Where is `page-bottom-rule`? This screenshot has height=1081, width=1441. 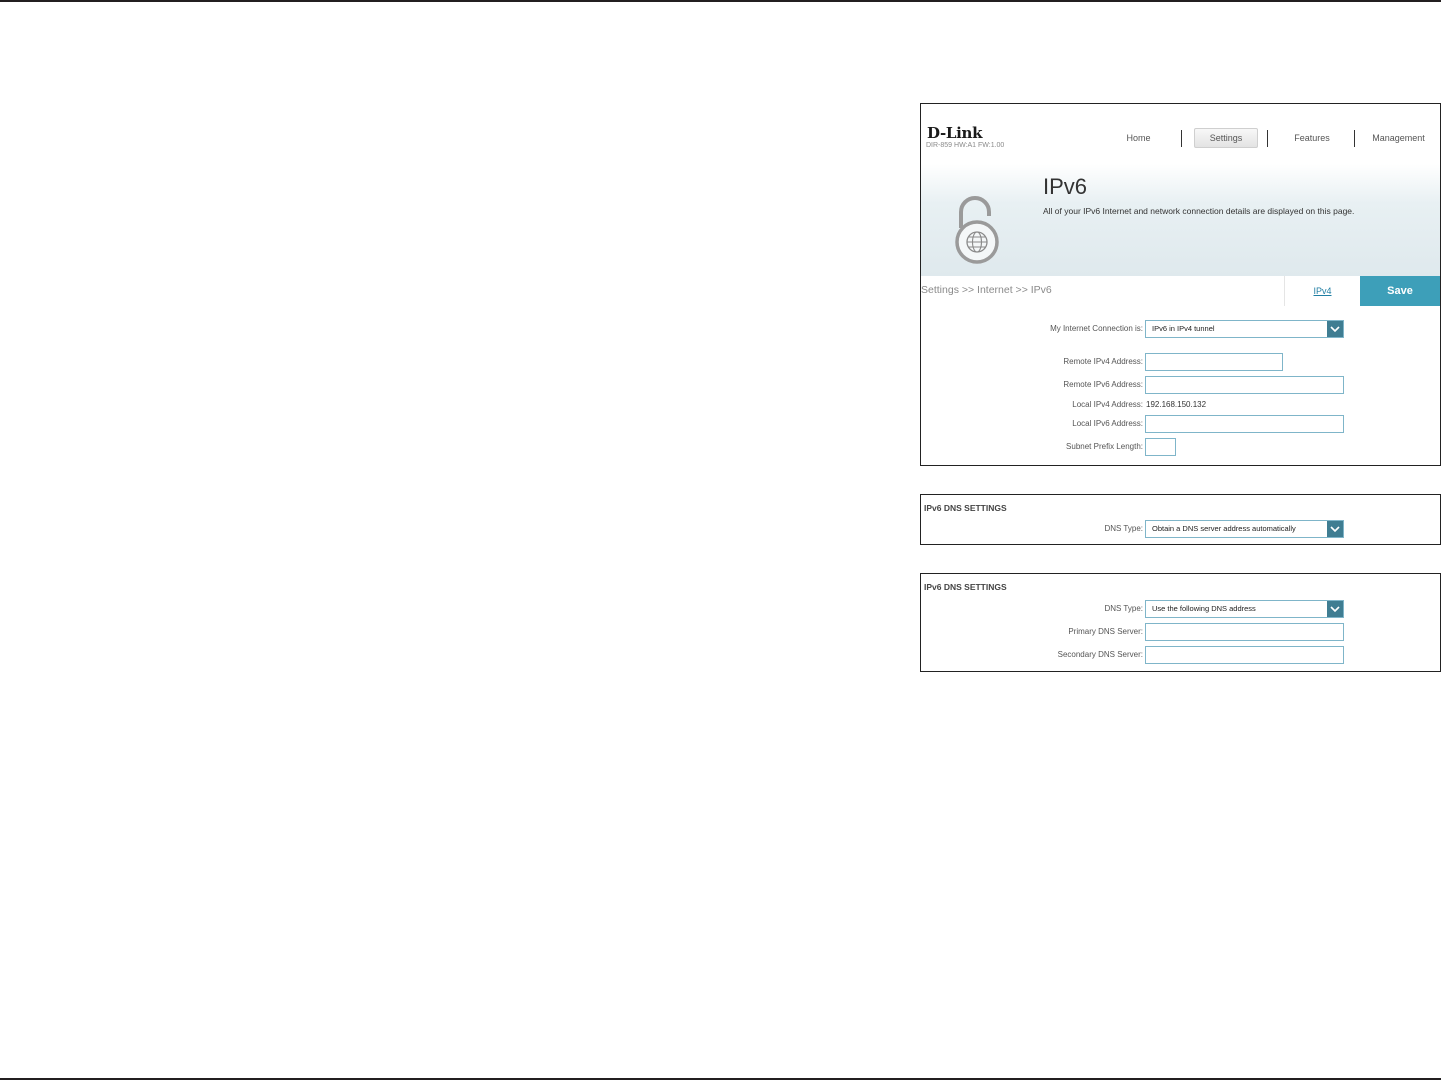
page-bottom-rule is located at coordinates (720, 1079).